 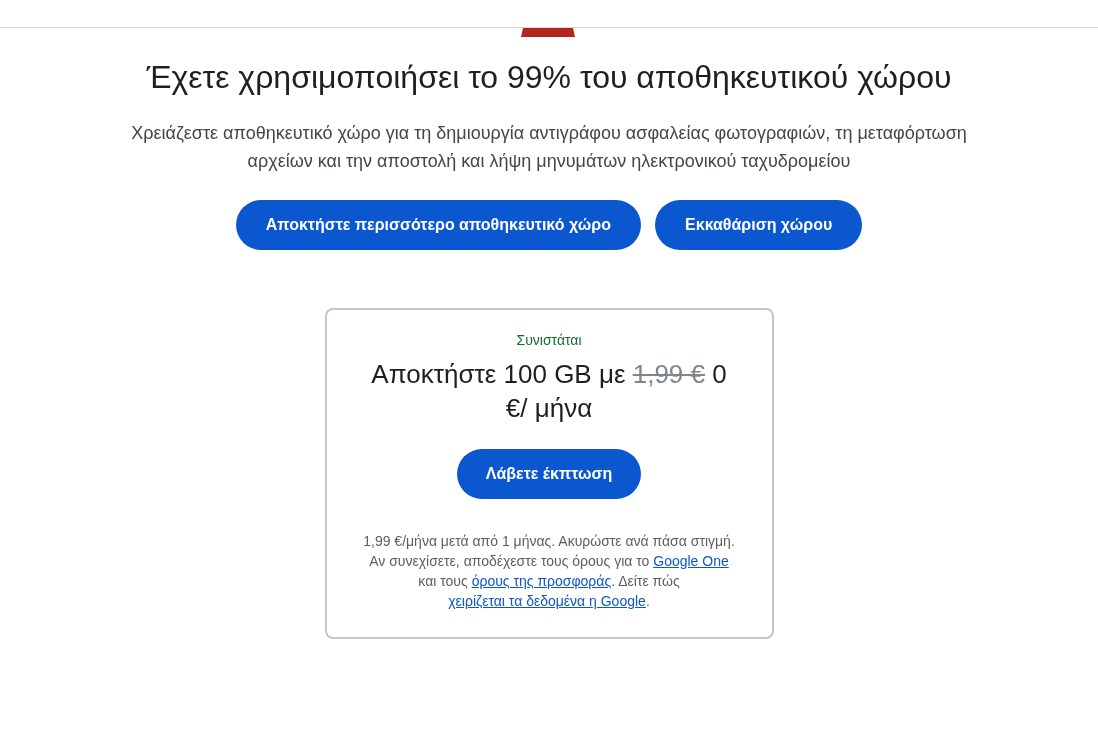 I want to click on offer-terms: 1,99 €/μήνα μετά από 1 μήνας. Ακυρώστε ανά πάσα στιγμή. Αν συνεχίσετε, αποδέχεστε τους όρους για το Google One και τους όρους της προσφοράς. Δείτε πώς χειρίζεται τα δεδομένα η Google., so click(x=549, y=571).